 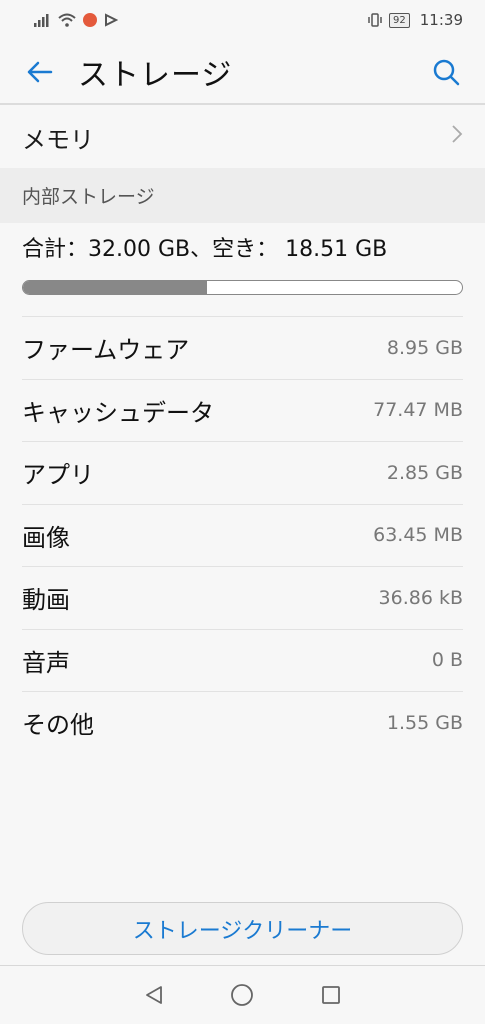 What do you see at coordinates (242, 472) in the screenshot?
I see `storage-category-row: アプリ 2.85 GB` at bounding box center [242, 472].